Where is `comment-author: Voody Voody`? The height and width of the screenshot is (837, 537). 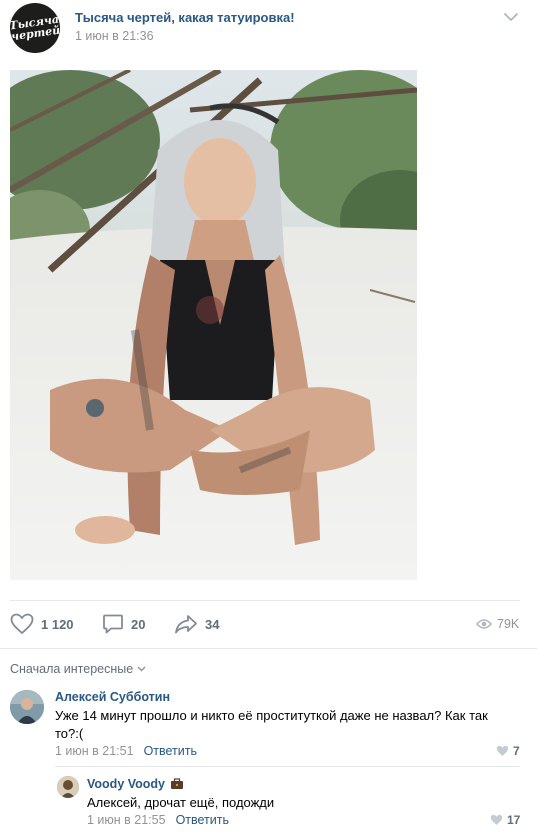
comment-author: Voody Voody is located at coordinates (135, 784).